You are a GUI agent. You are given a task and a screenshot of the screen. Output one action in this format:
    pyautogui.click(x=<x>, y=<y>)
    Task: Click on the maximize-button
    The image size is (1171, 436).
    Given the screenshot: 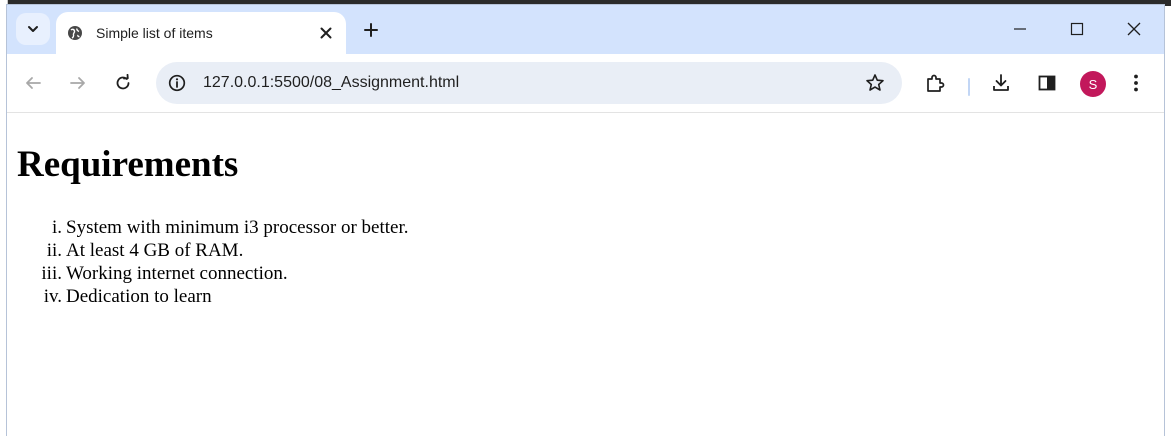 What is the action you would take?
    pyautogui.click(x=1077, y=29)
    